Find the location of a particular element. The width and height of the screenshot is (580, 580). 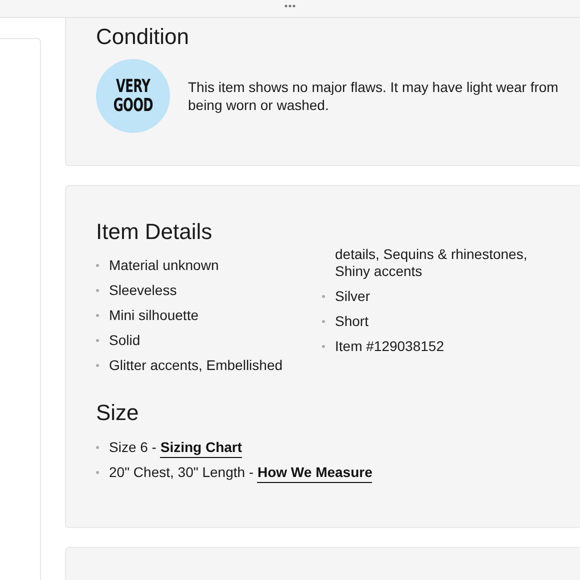

detail-item: Short is located at coordinates (351, 321).